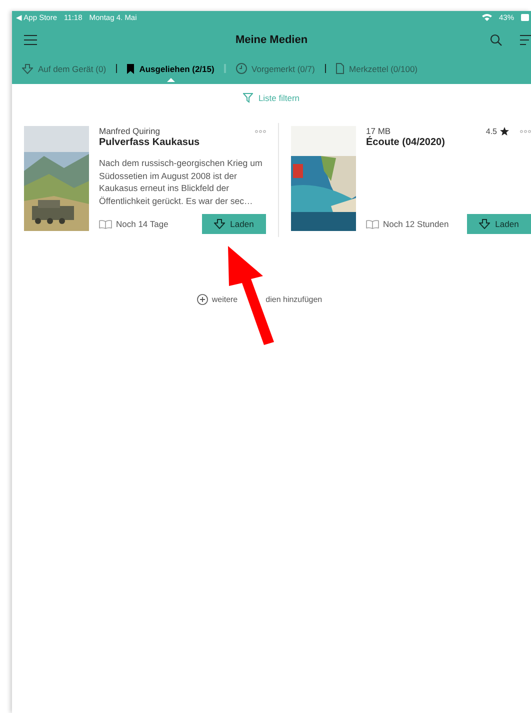 The height and width of the screenshot is (713, 531). Describe the element at coordinates (496, 40) in the screenshot. I see `search-icon` at that location.